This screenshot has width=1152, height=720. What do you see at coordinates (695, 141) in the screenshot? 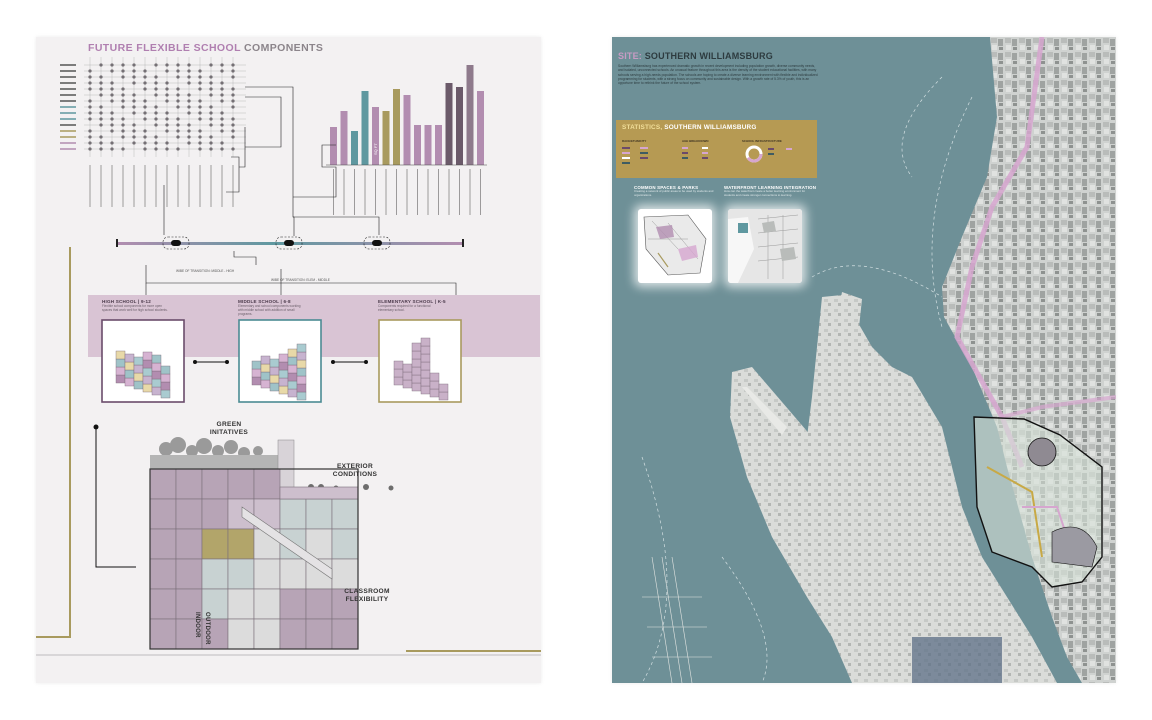
I see `stat-label-age: AGE BREAKDOWN` at bounding box center [695, 141].